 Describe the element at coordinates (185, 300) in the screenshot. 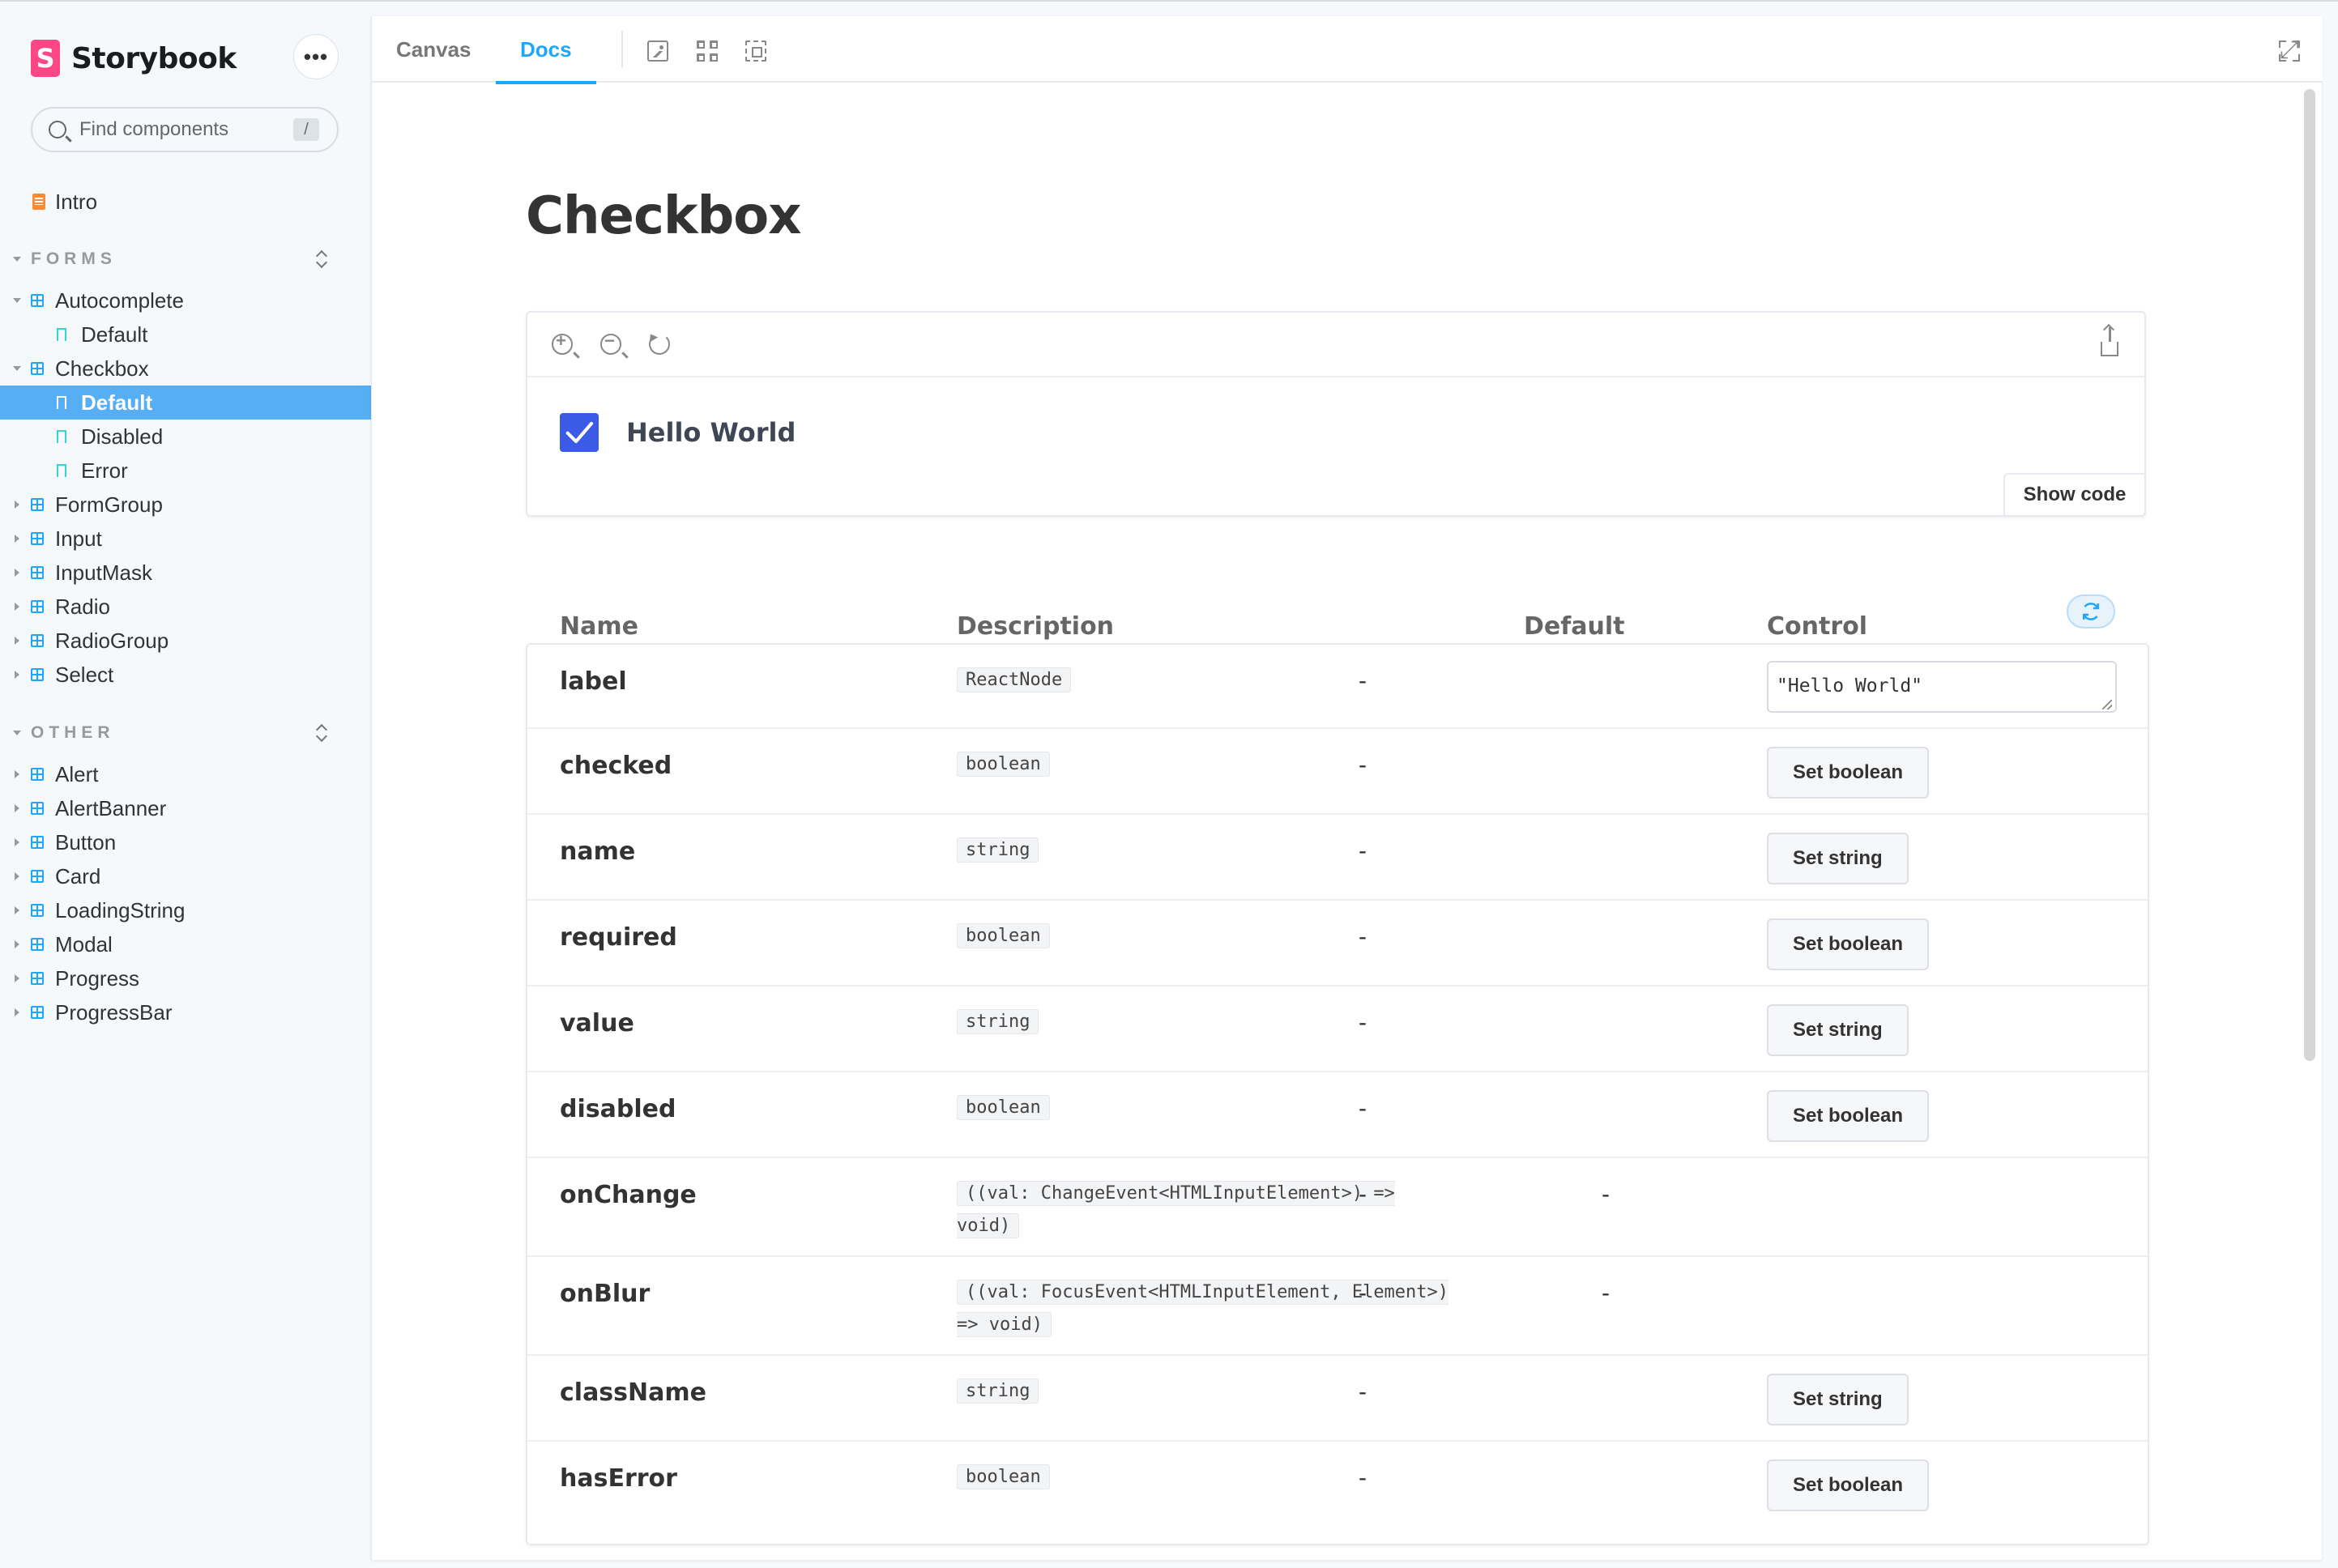

I see `sidebar-item-autocomplete: Autocomplete` at that location.